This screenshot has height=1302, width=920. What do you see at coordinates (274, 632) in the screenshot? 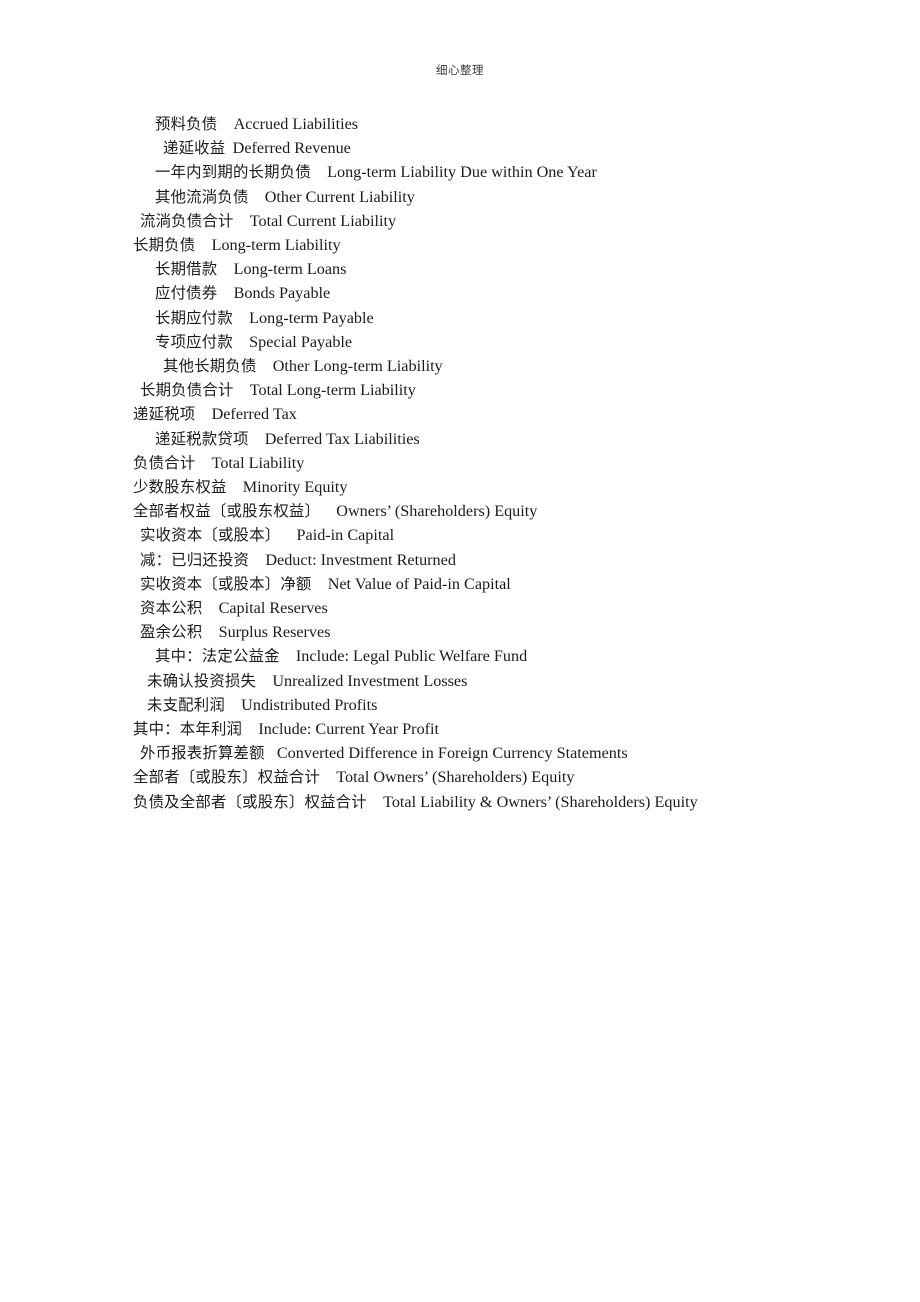
I see `term-english: Surplus Reserves` at bounding box center [274, 632].